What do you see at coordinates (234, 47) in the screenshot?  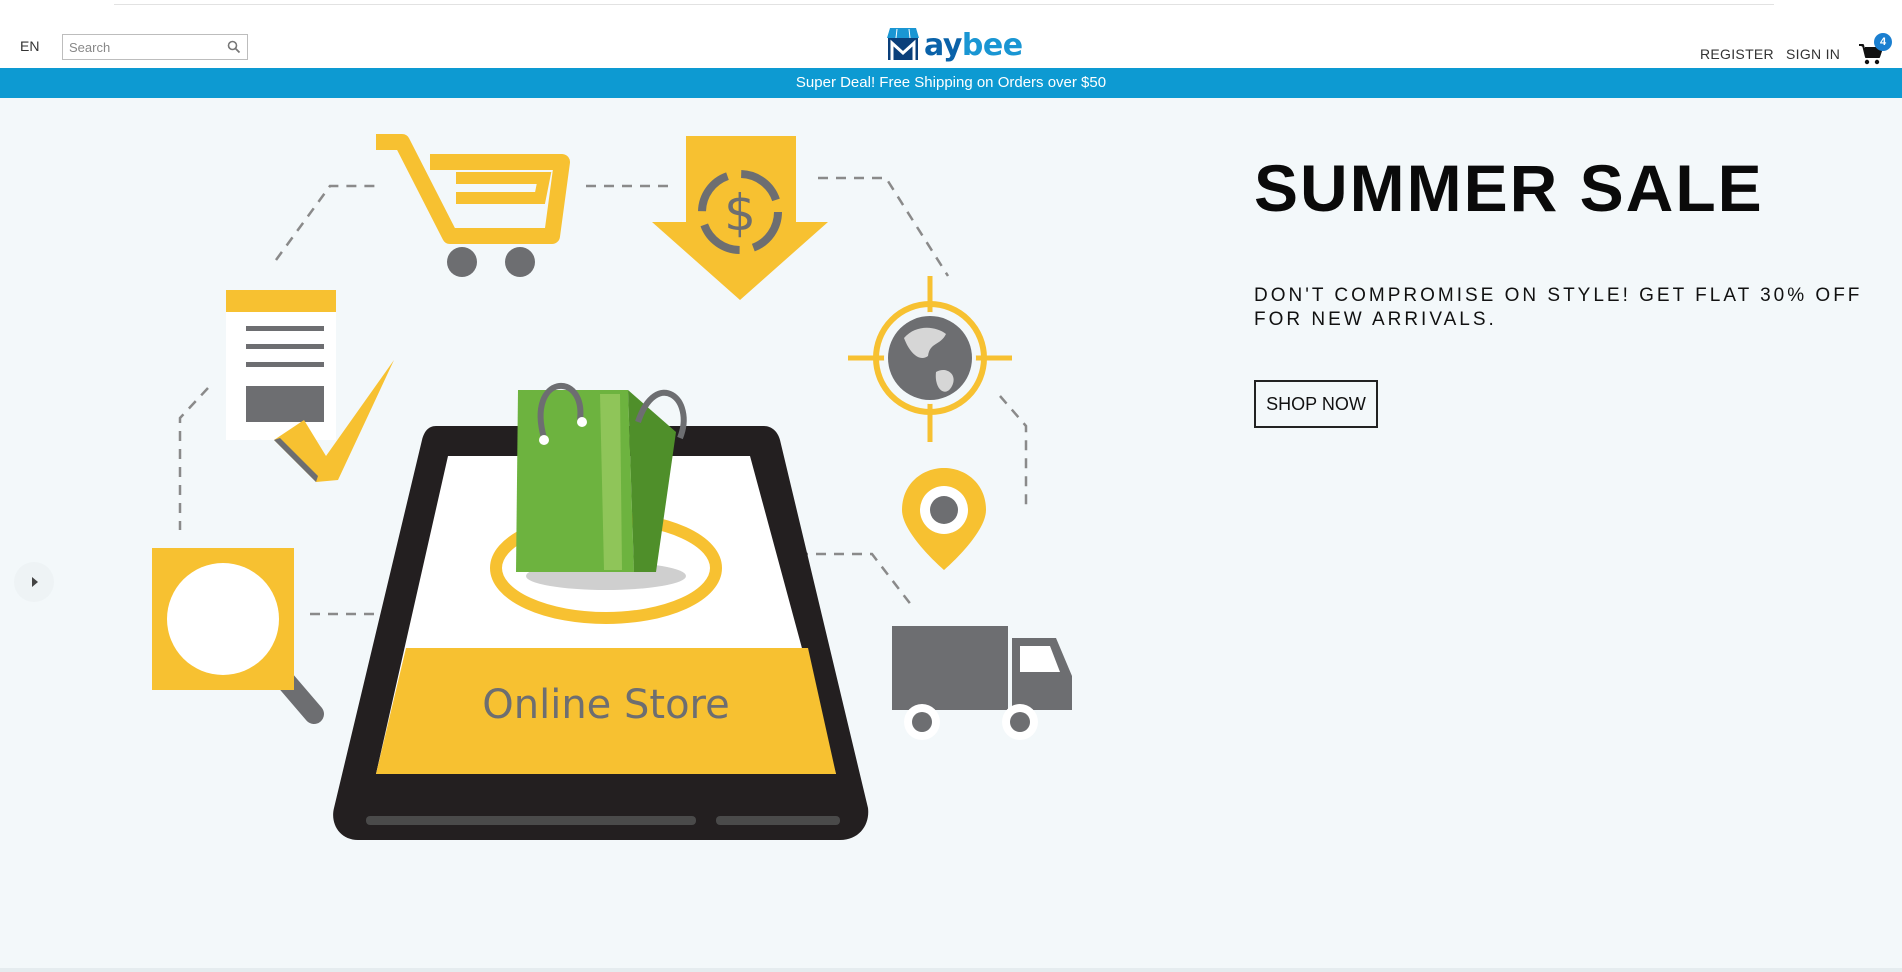 I see `search-icon` at bounding box center [234, 47].